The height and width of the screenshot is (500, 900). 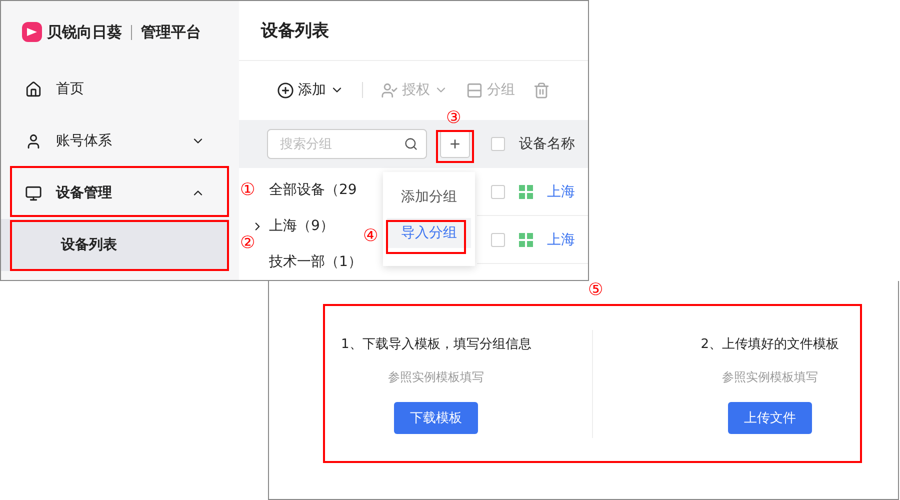 I want to click on group-tree-item: 上海（9）, so click(x=293, y=226).